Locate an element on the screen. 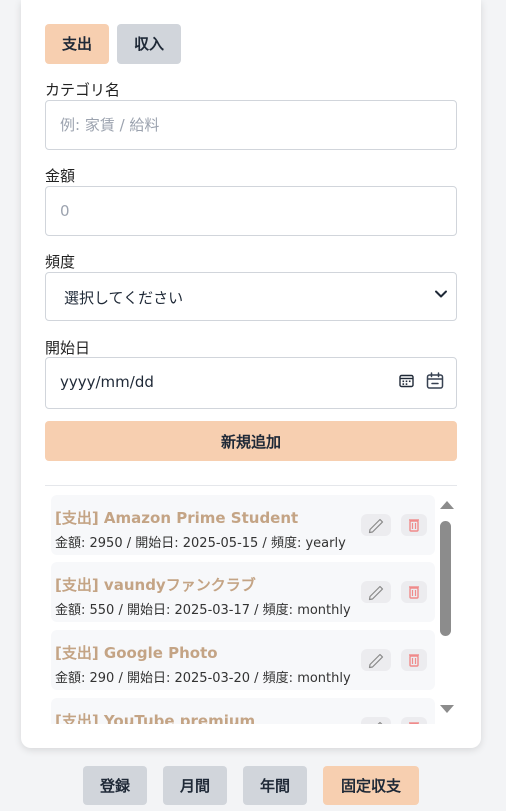 This screenshot has height=811, width=506. frequency-selected-value: 選択してください is located at coordinates (124, 298).